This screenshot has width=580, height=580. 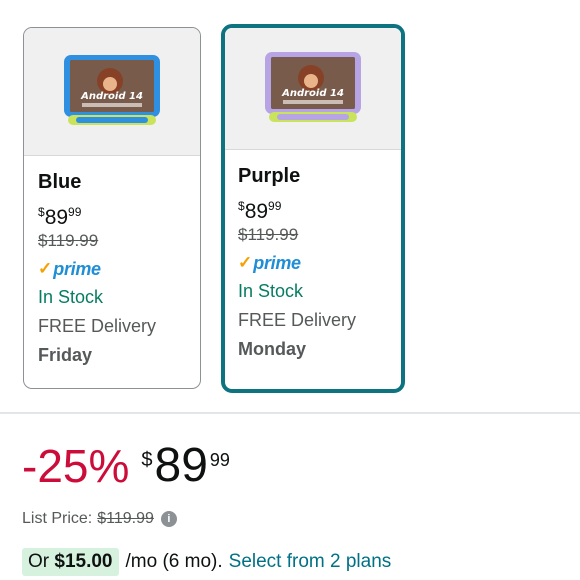 I want to click on variant-image-purple: Android 14, so click(x=313, y=89).